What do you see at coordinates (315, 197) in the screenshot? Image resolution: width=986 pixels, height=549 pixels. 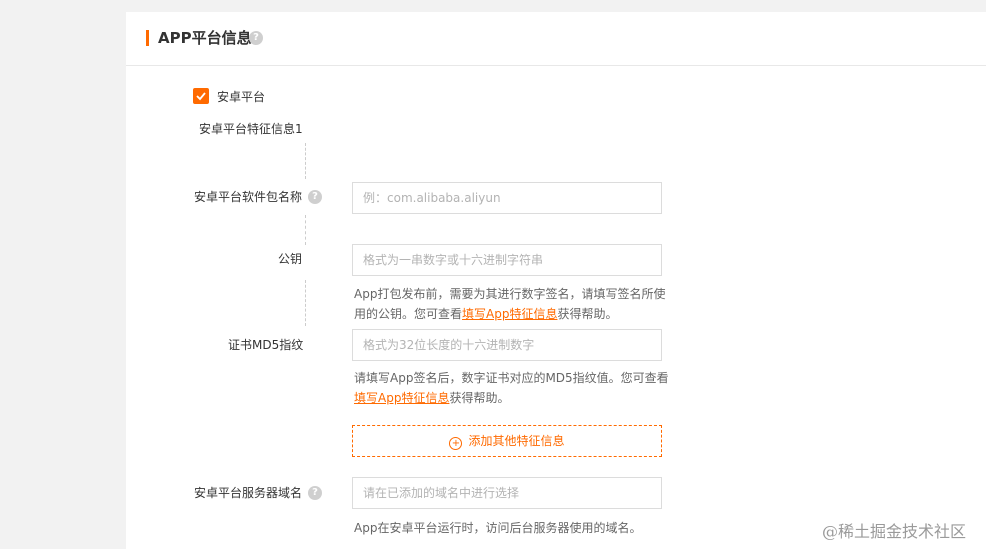 I see `package-name-help-icon: ?` at bounding box center [315, 197].